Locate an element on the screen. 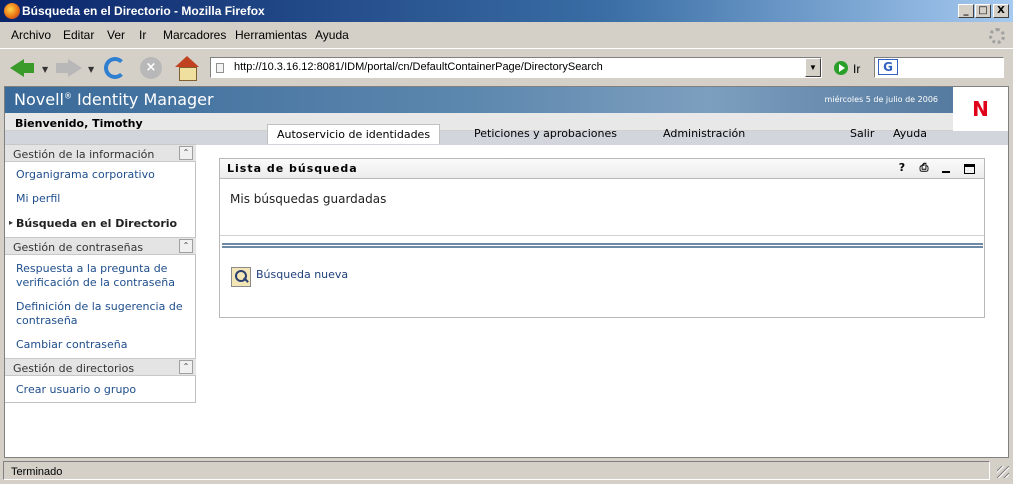  minimize-portlet-icon is located at coordinates (946, 168).